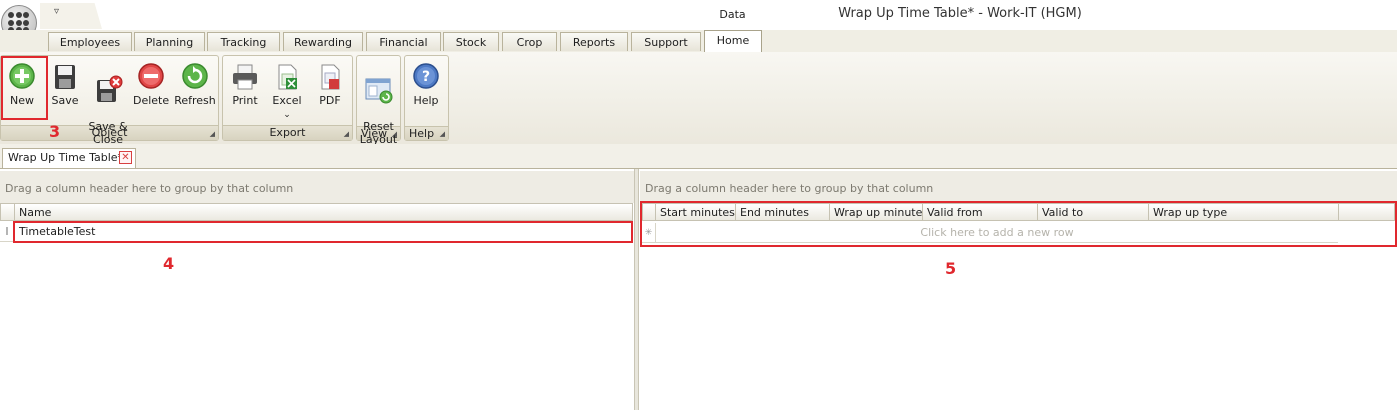  I want to click on tab-financial: Financial, so click(403, 41).